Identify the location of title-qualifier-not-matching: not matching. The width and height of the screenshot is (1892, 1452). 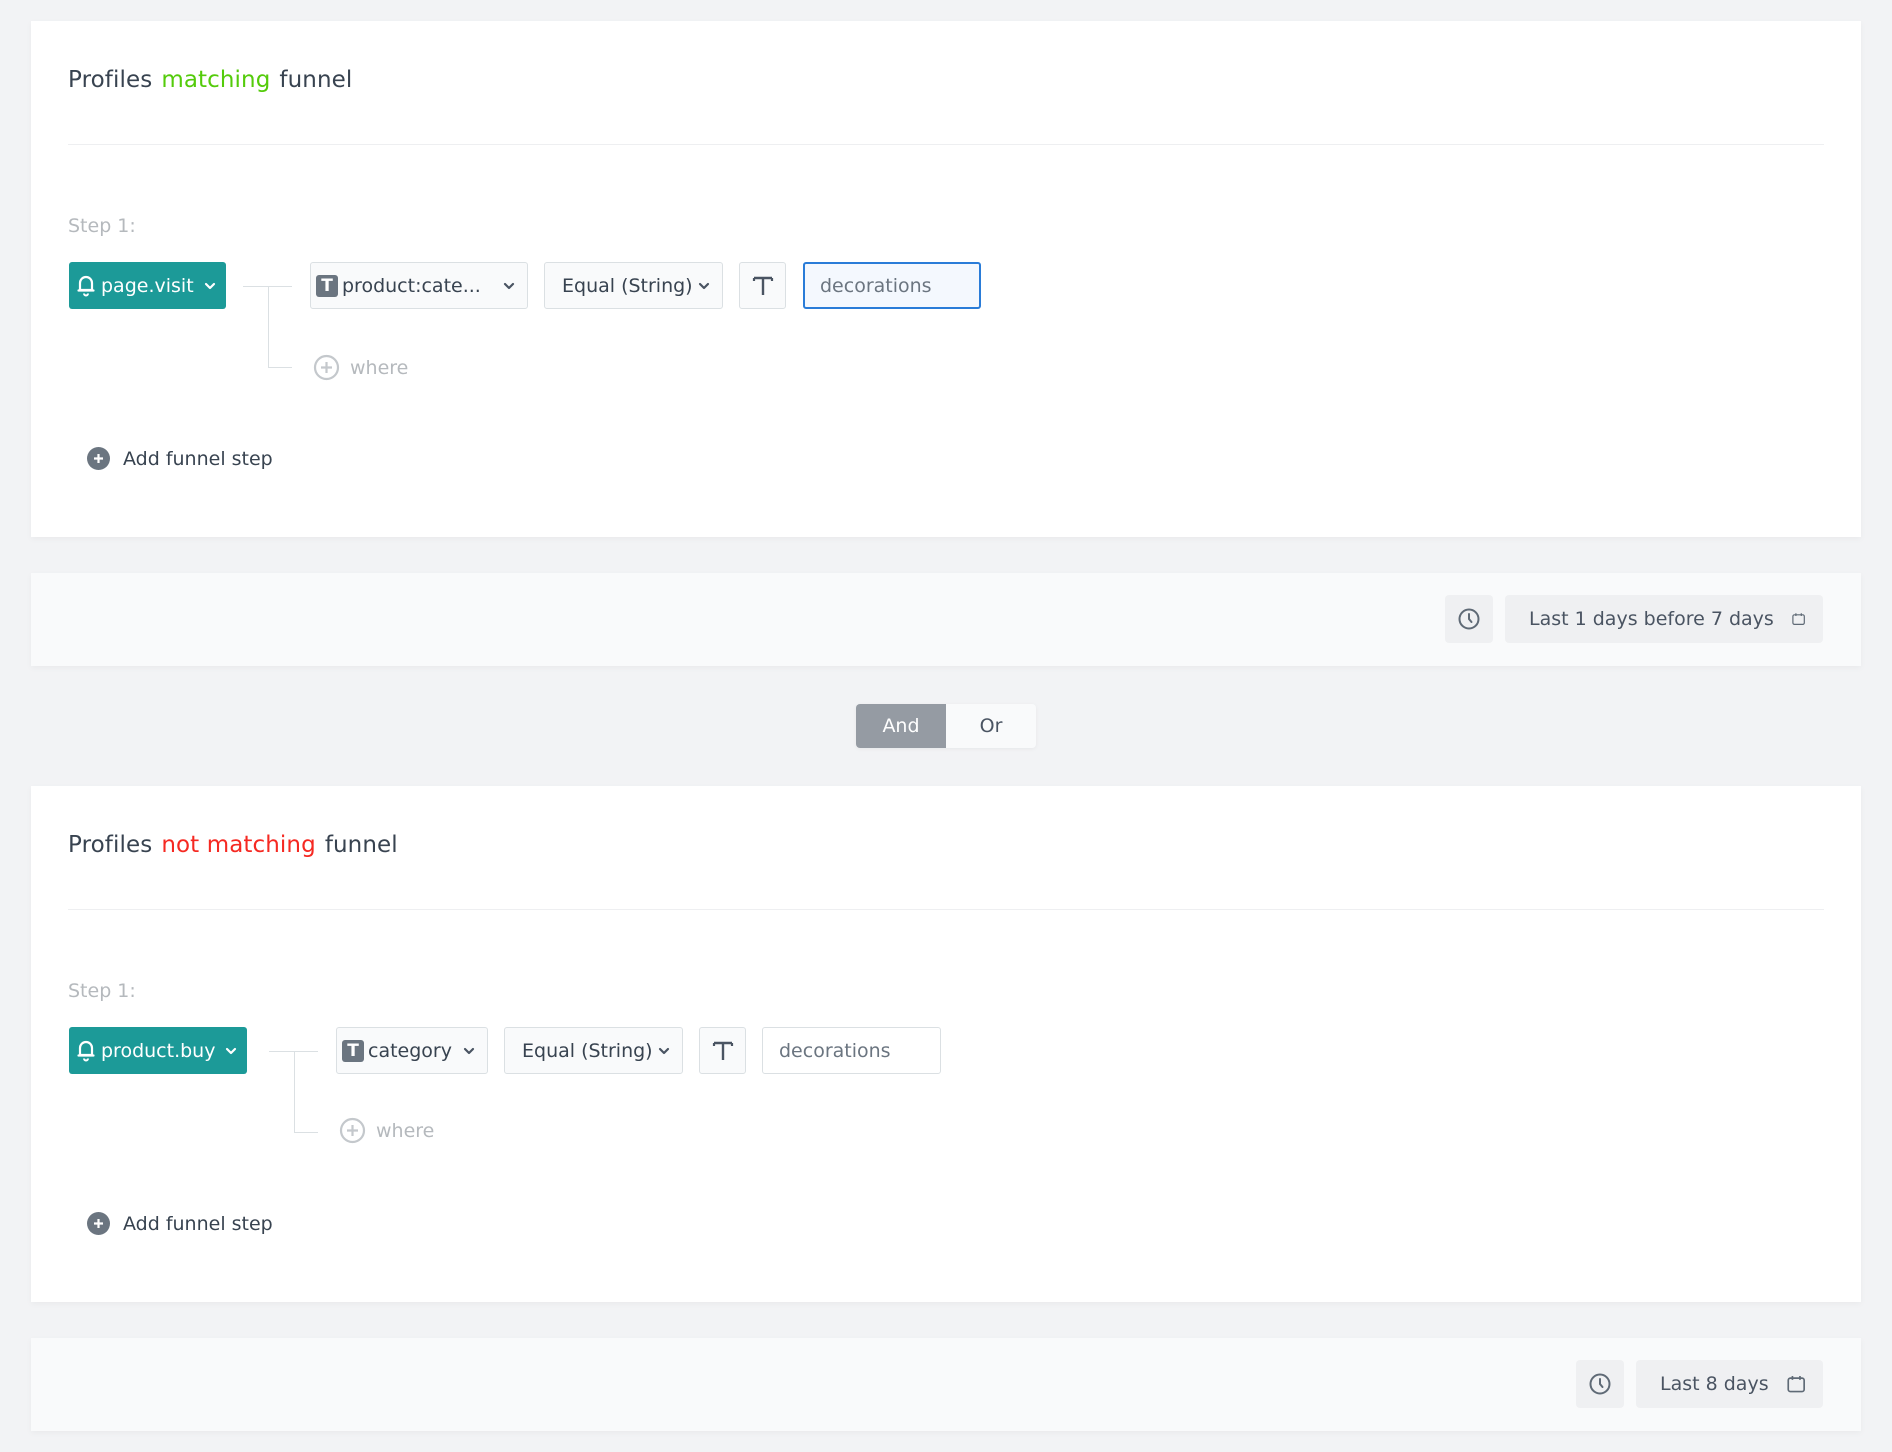
(238, 845).